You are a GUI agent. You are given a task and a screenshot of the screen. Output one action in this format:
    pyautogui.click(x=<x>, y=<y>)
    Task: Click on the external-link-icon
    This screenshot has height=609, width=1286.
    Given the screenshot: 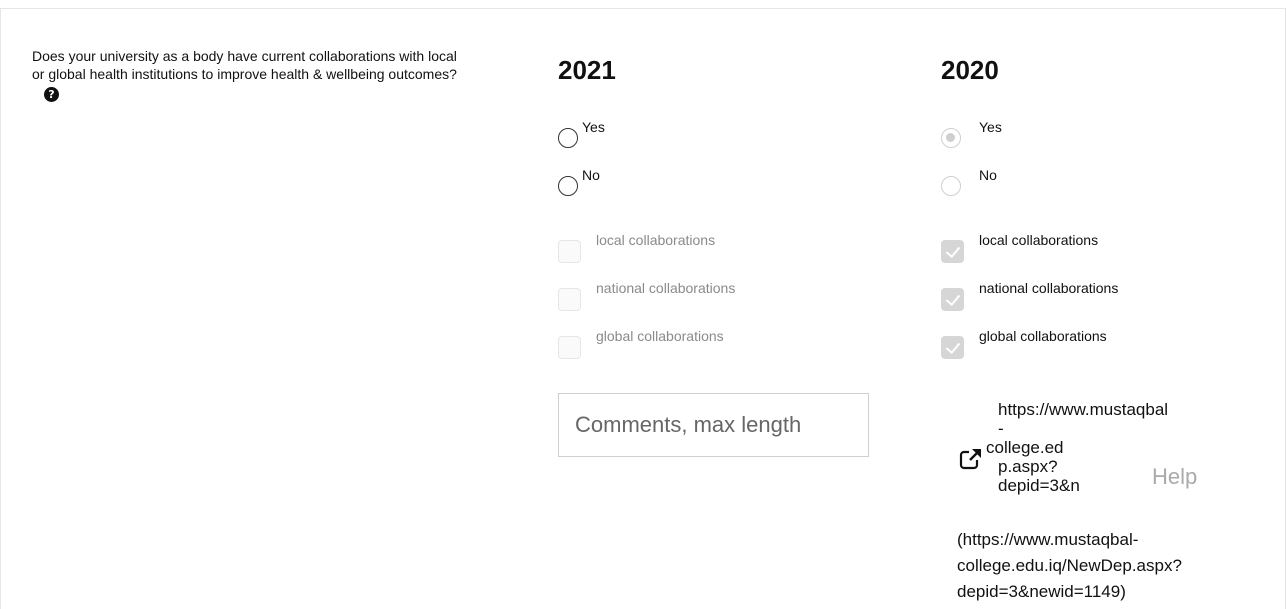 What is the action you would take?
    pyautogui.click(x=971, y=459)
    